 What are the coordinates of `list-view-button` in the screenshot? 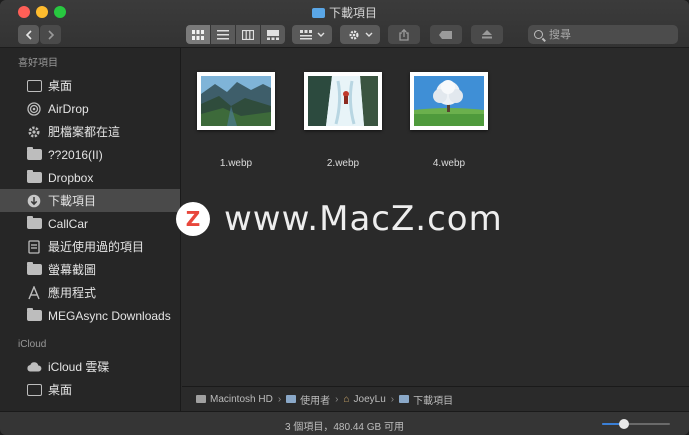 It's located at (223, 34).